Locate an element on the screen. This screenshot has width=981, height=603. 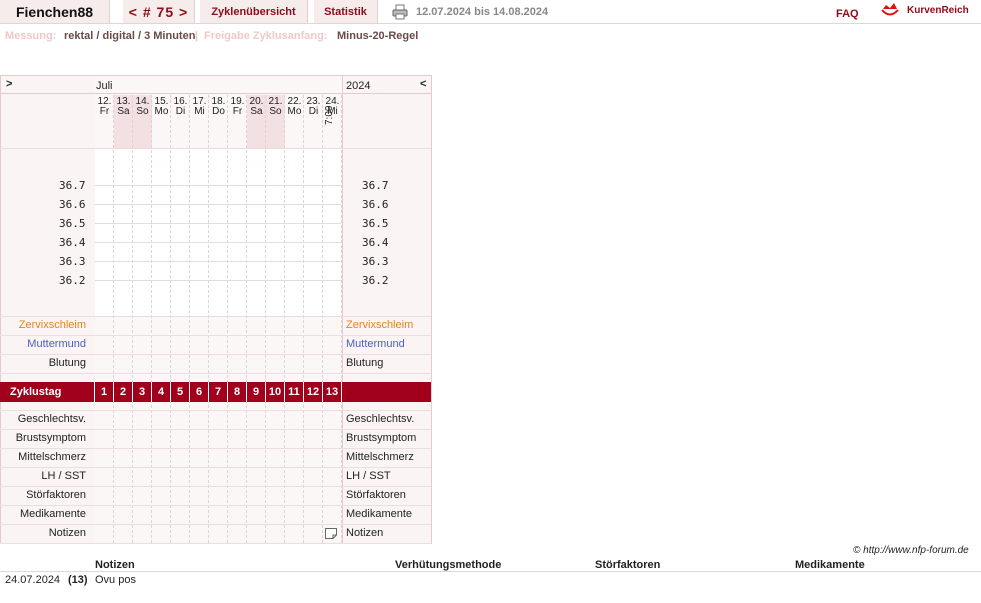
tab-zyklenuebersicht: Zyklenübersicht is located at coordinates (254, 11).